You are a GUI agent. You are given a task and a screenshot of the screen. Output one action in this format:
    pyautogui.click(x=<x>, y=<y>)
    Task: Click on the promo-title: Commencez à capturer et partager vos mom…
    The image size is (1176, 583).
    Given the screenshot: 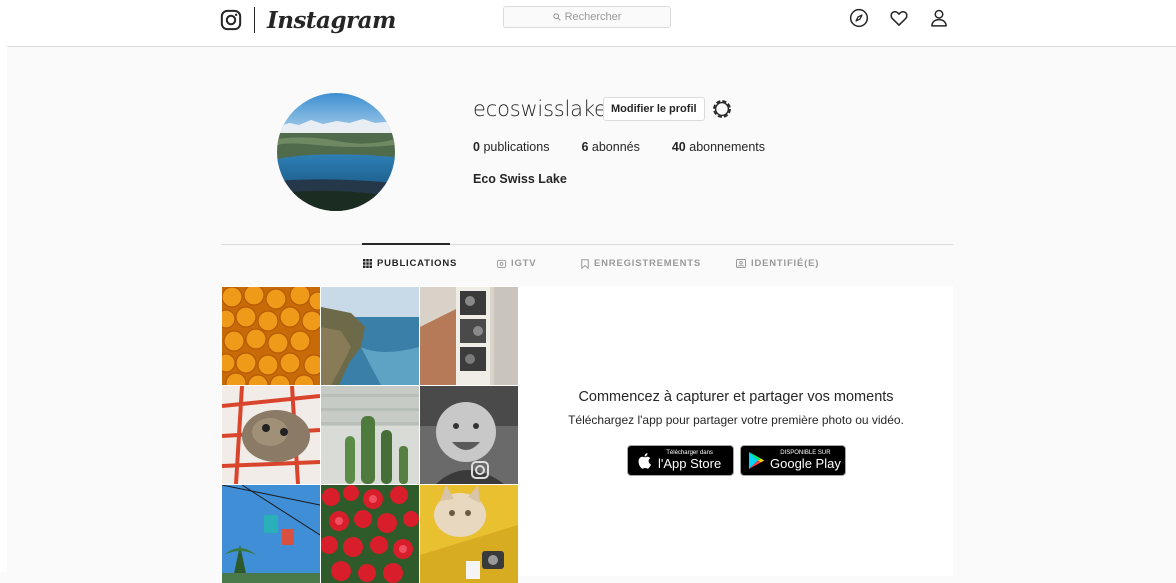 What is the action you would take?
    pyautogui.click(x=736, y=397)
    